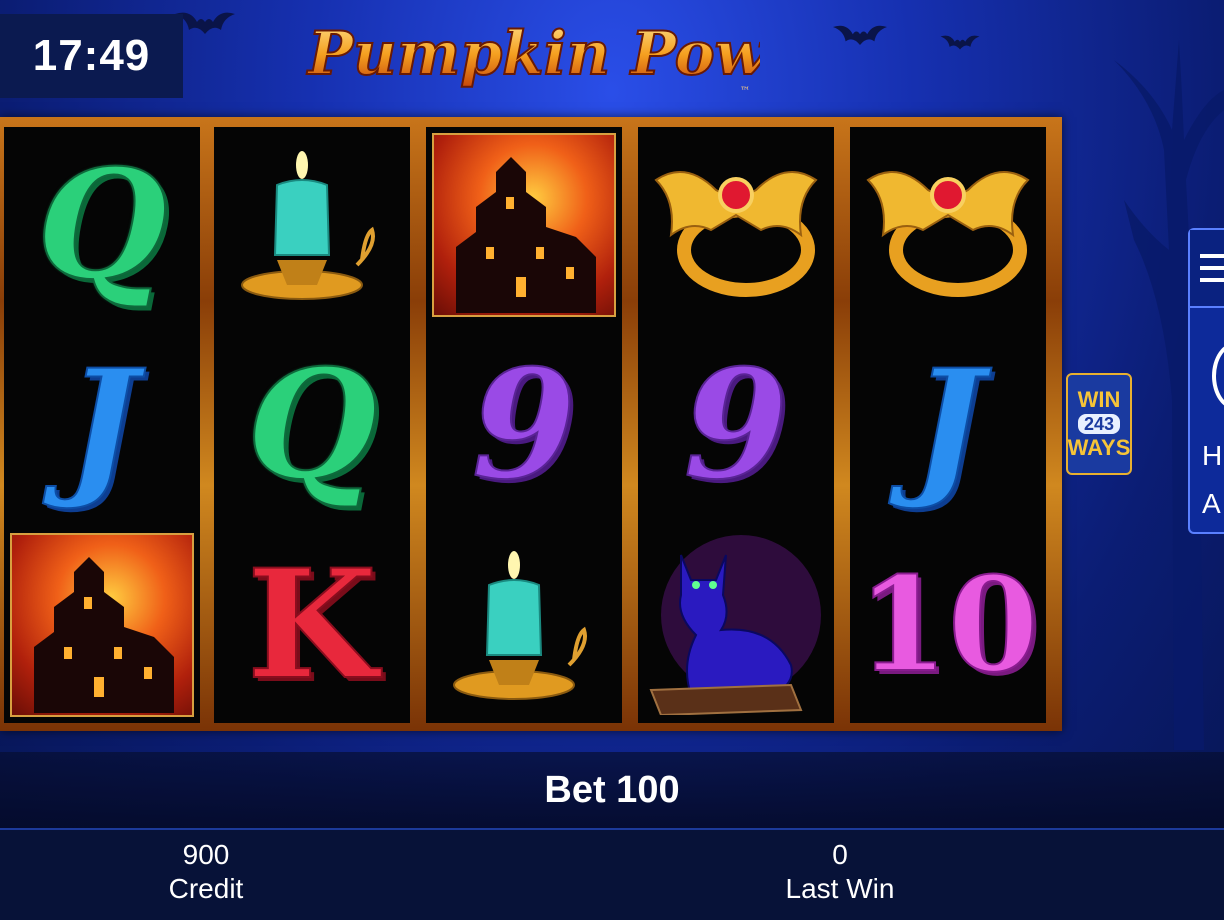 This screenshot has width=1224, height=920. What do you see at coordinates (312, 625) in the screenshot?
I see `symbol-k: K` at bounding box center [312, 625].